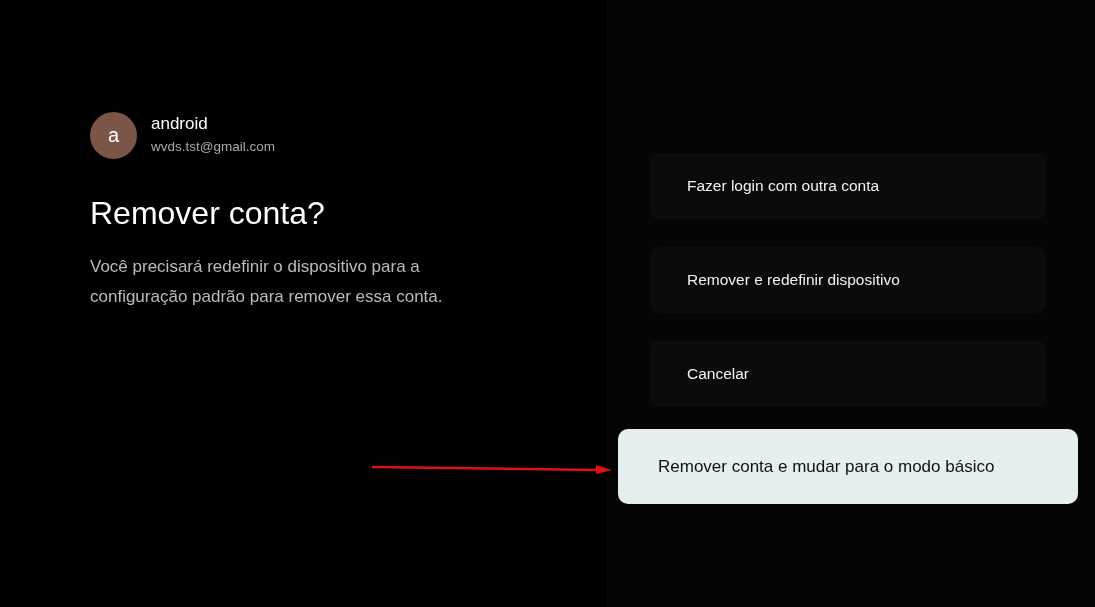 The image size is (1095, 607). I want to click on option-button: Remover e redefinir dispositivo, so click(848, 280).